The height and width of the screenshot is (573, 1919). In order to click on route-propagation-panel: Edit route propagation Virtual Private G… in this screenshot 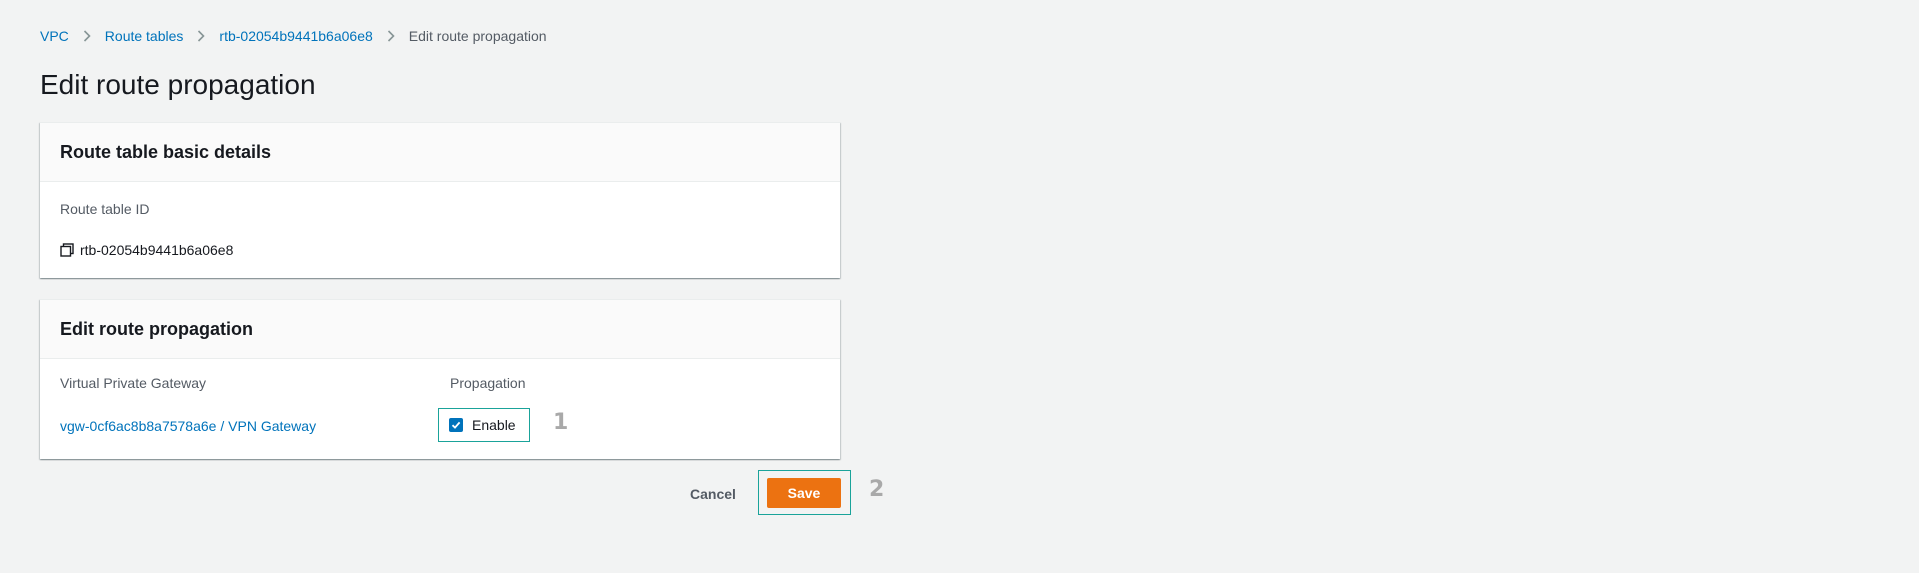, I will do `click(440, 379)`.